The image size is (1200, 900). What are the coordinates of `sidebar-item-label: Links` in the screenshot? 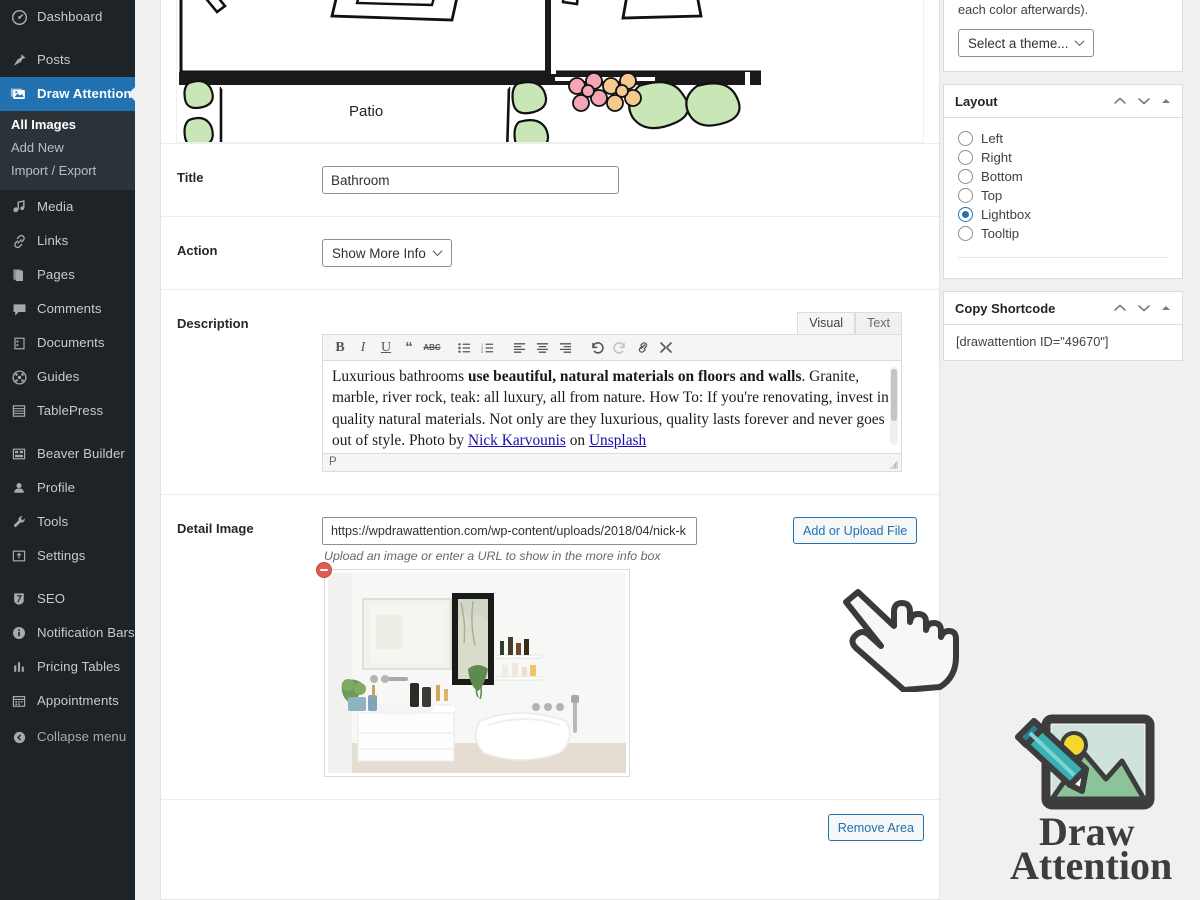 It's located at (53, 240).